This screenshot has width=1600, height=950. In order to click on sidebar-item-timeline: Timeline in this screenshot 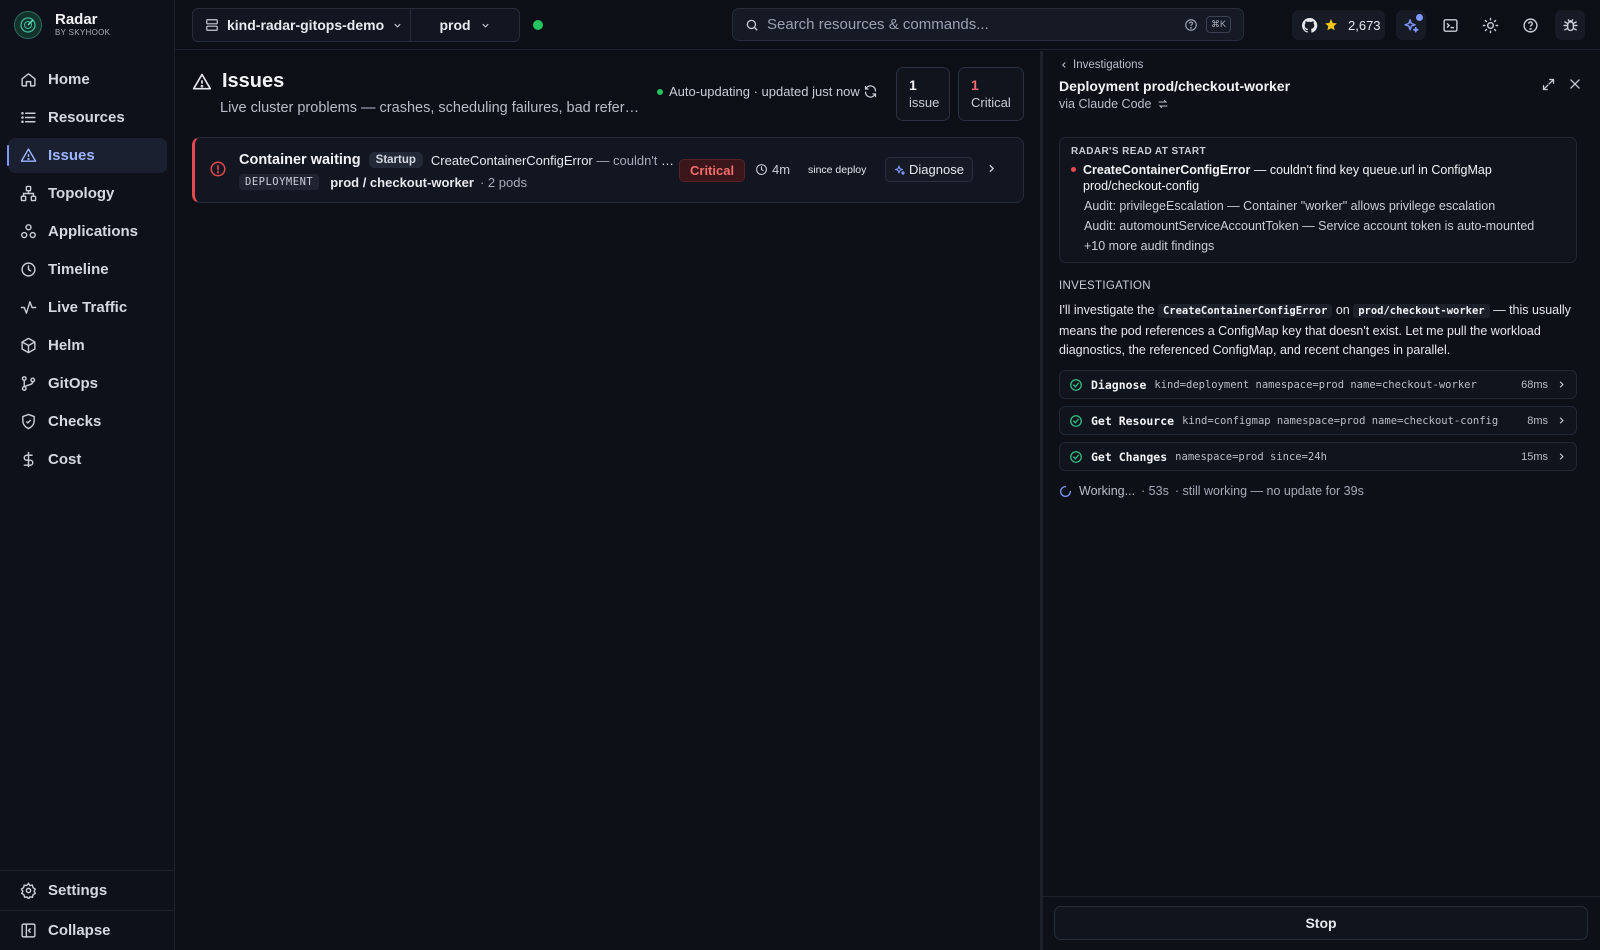, I will do `click(87, 269)`.